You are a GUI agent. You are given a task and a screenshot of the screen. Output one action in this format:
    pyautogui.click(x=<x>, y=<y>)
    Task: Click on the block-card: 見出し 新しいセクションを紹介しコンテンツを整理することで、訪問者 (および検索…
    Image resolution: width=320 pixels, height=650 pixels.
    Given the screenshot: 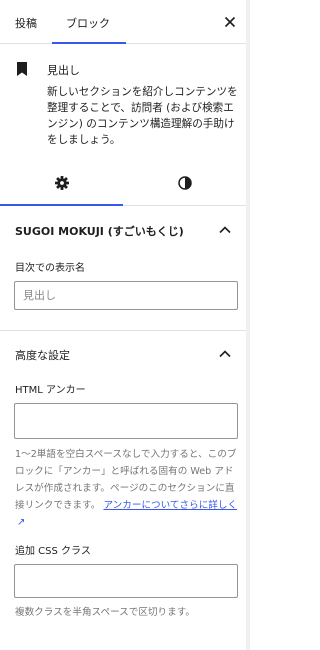 What is the action you would take?
    pyautogui.click(x=123, y=100)
    